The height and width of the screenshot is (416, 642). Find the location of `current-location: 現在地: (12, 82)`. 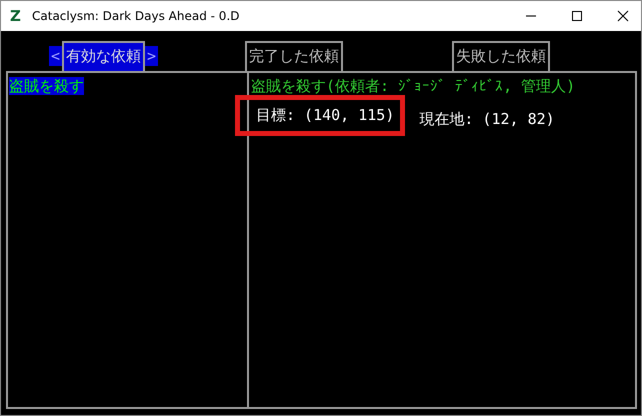

current-location: 現在地: (12, 82) is located at coordinates (487, 119).